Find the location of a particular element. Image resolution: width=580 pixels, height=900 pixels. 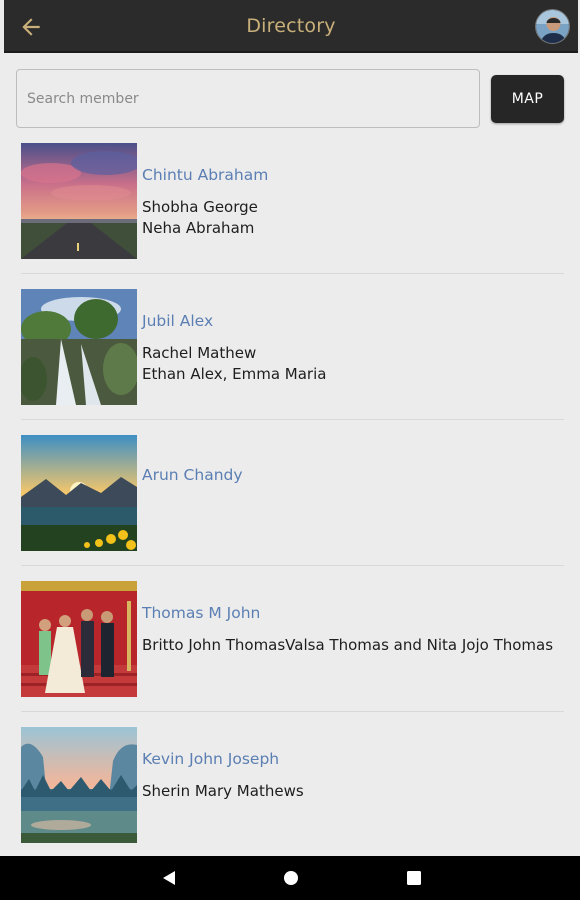

nav-recents-icon is located at coordinates (414, 878).